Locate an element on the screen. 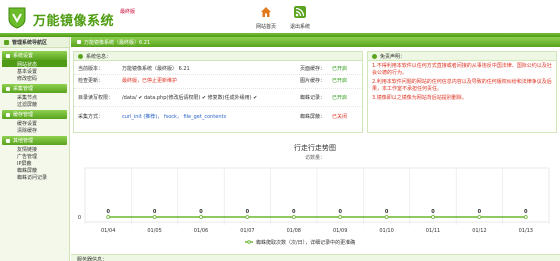  x-tick-label: 01/12 is located at coordinates (479, 231).